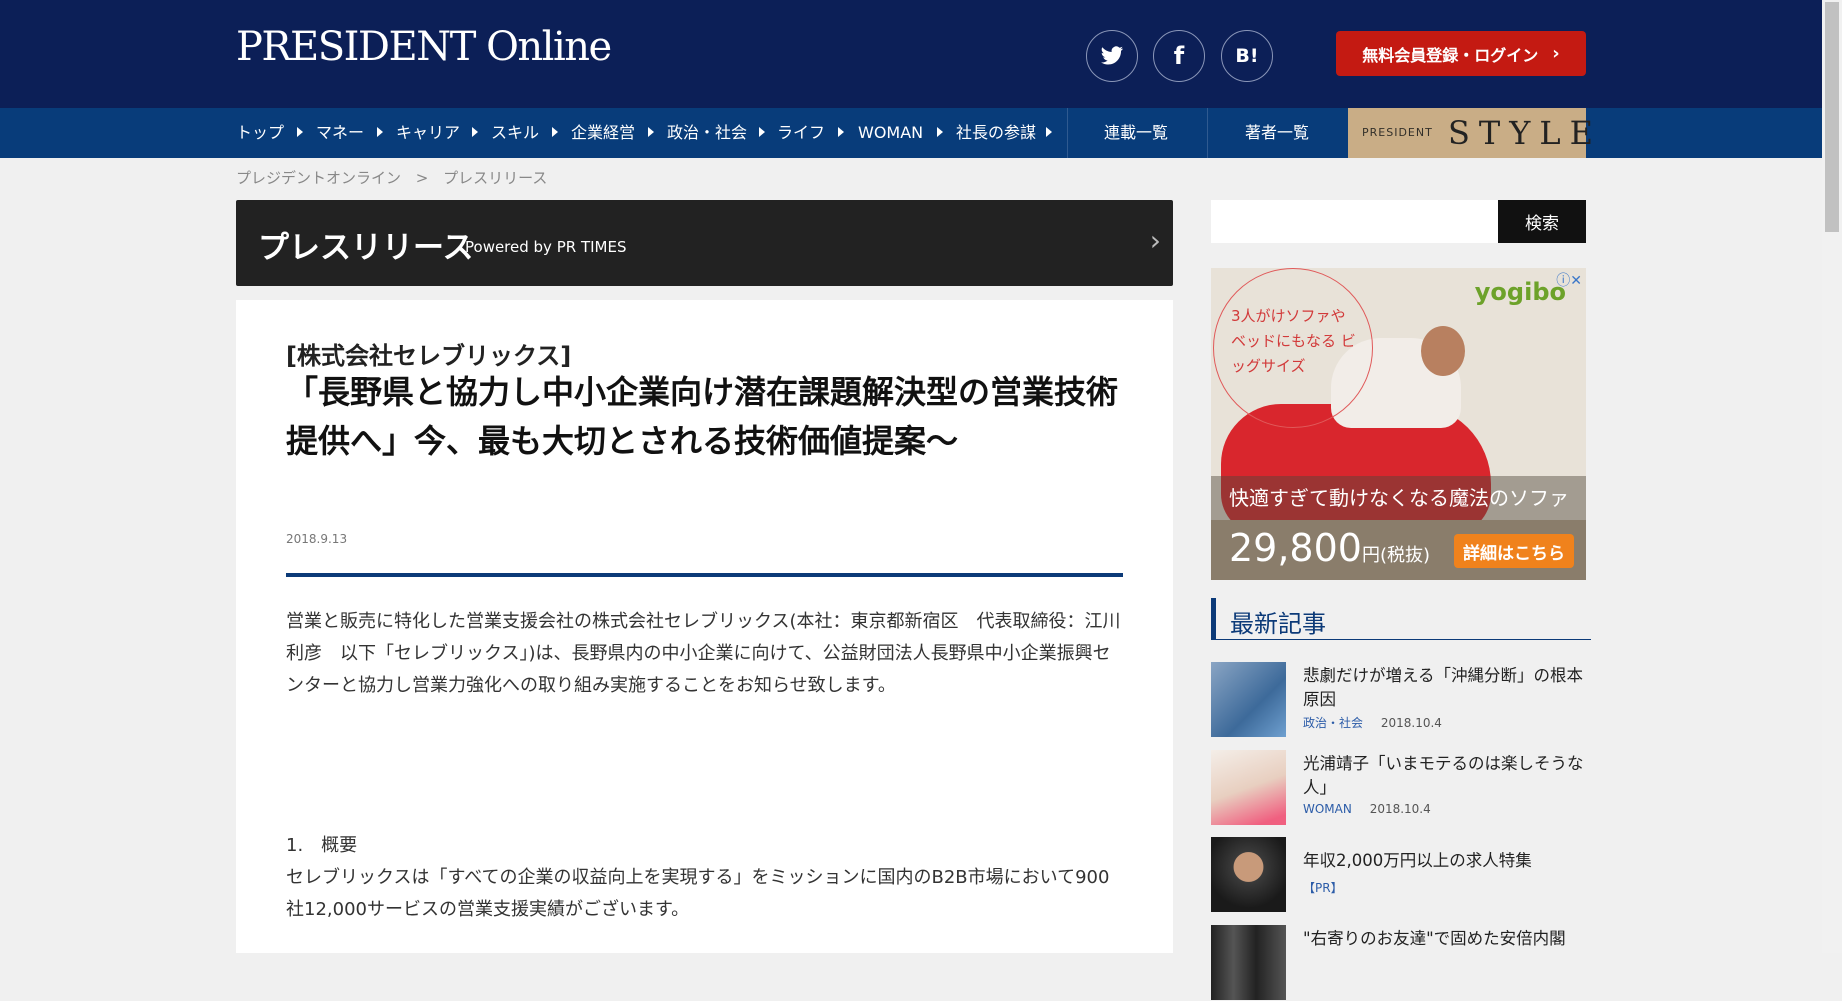 This screenshot has width=1842, height=1001. Describe the element at coordinates (1832, 476) in the screenshot. I see `page-scrollbar-track` at that location.